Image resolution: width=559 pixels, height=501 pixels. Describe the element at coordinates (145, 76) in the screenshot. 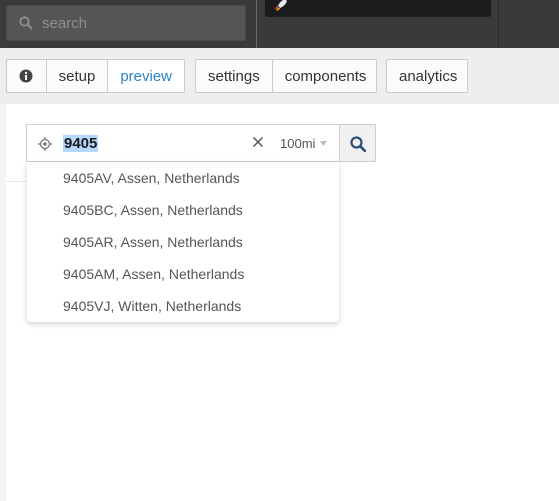

I see `tab-preview: preview` at that location.